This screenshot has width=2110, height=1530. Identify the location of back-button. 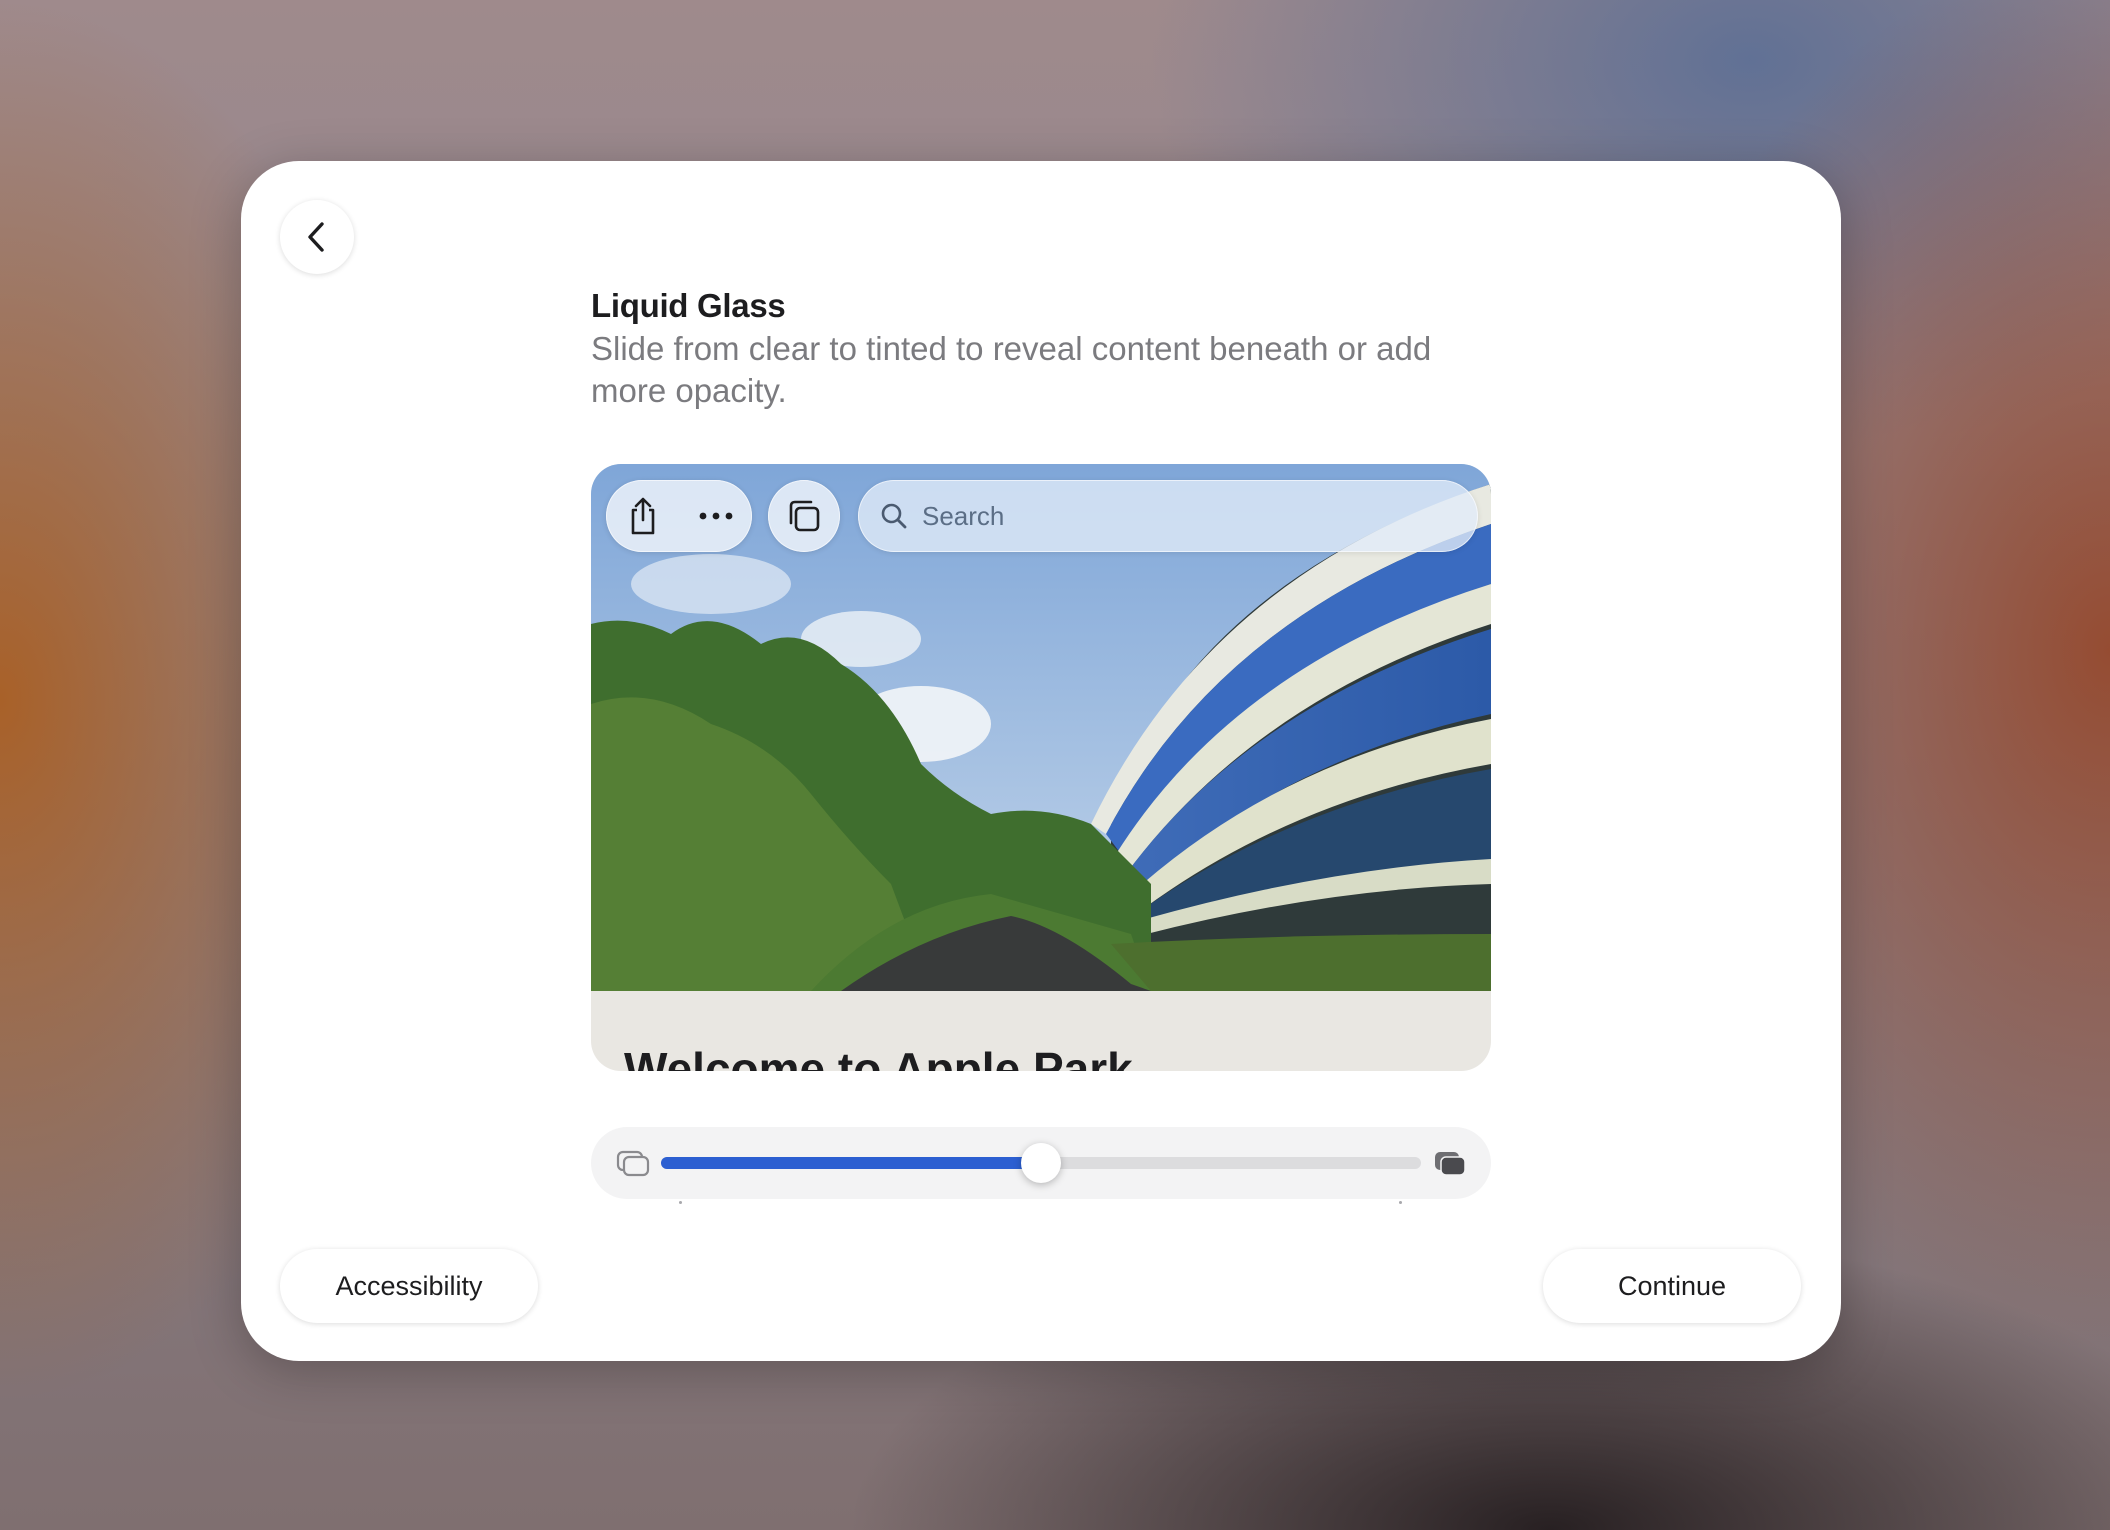
(317, 237).